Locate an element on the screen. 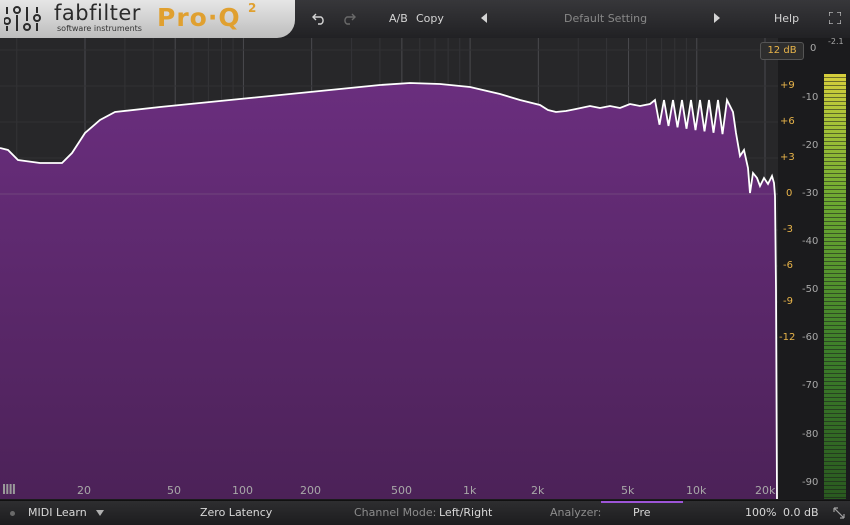 This screenshot has width=850, height=525. midi-indicator-icon is located at coordinates (12, 513).